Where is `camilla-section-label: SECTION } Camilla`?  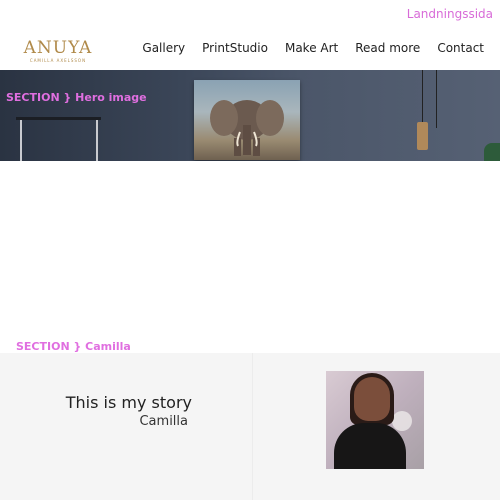
camilla-section-label: SECTION } Camilla is located at coordinates (73, 346).